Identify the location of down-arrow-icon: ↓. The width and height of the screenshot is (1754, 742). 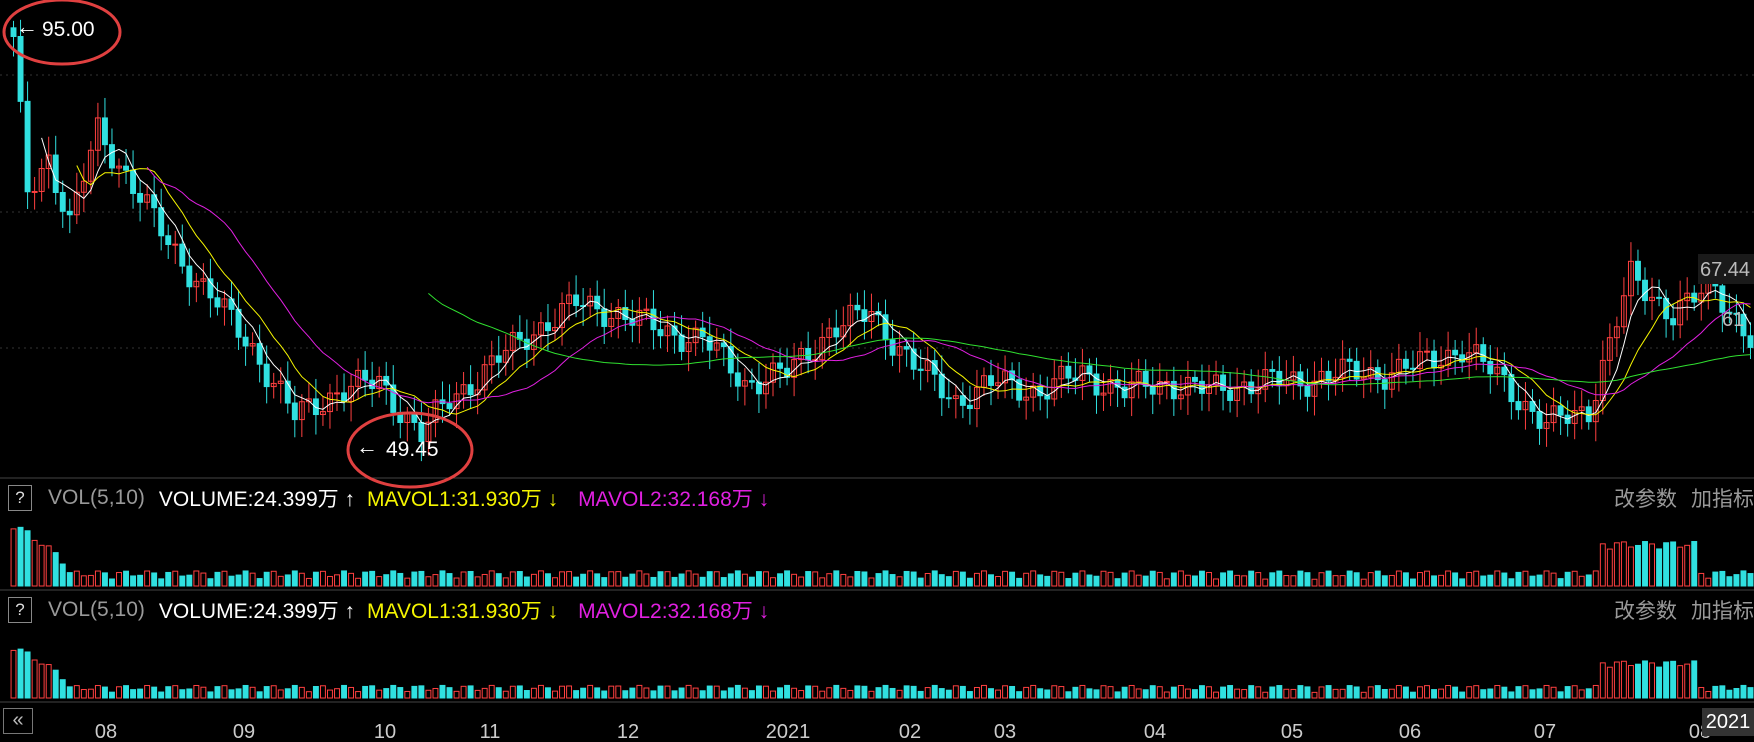
(553, 611).